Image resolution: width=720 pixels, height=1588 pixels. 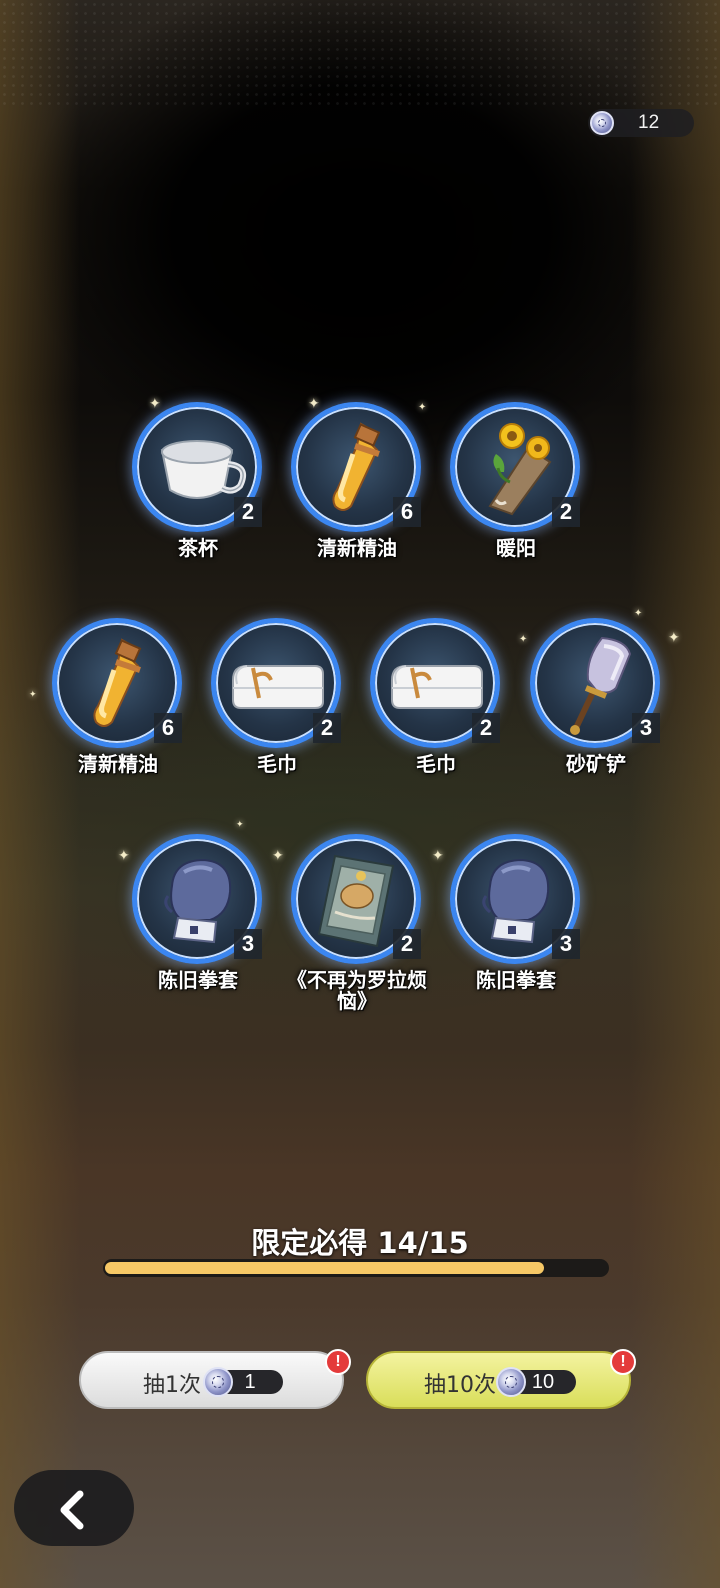 I want to click on pity-progress-bar, so click(x=356, y=1268).